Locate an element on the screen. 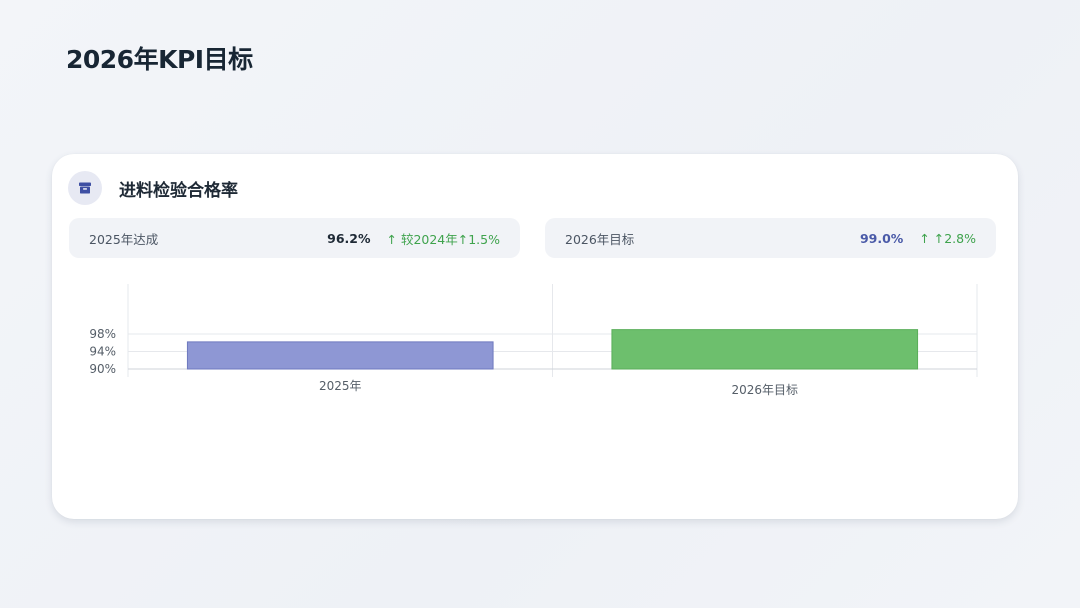 The image size is (1080, 608). y-tick-label: 98% is located at coordinates (102, 334).